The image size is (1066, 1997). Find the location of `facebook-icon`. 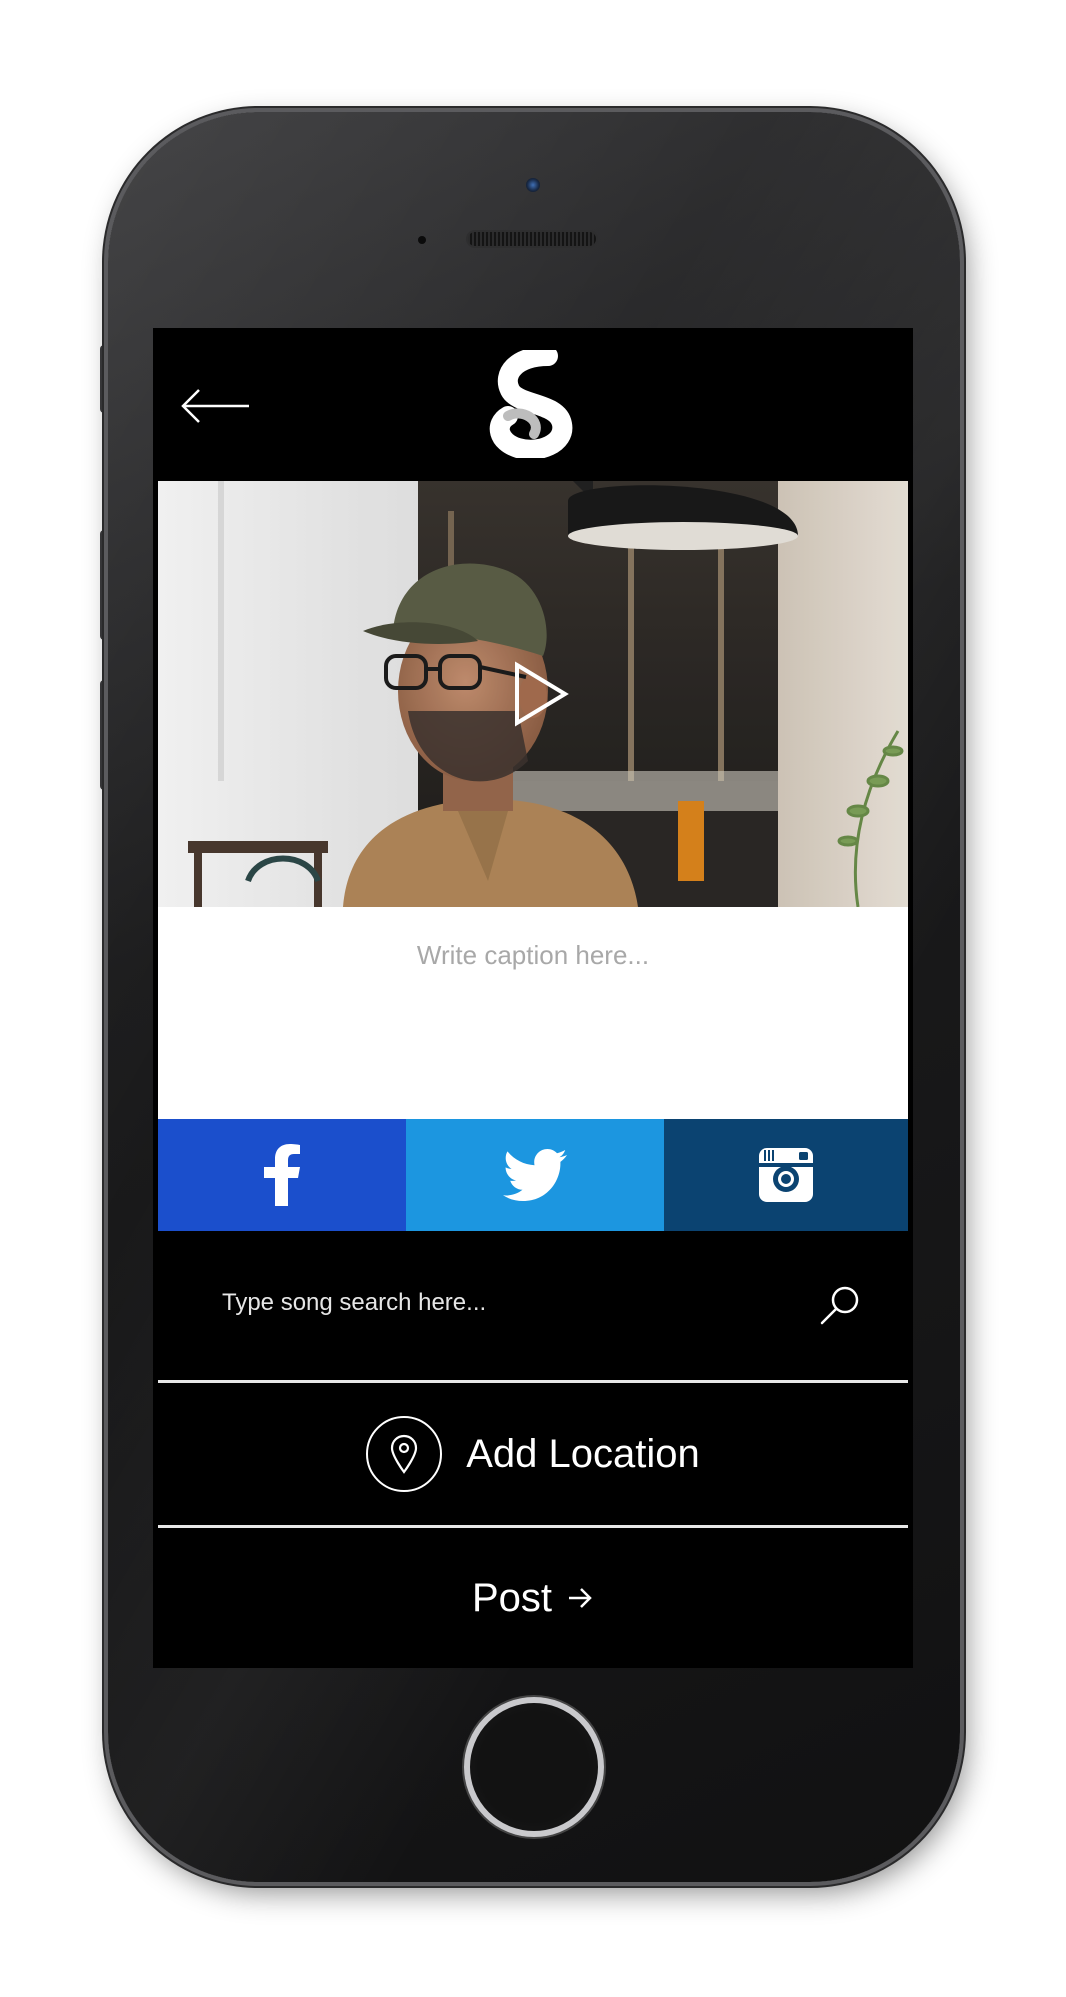

facebook-icon is located at coordinates (282, 1175).